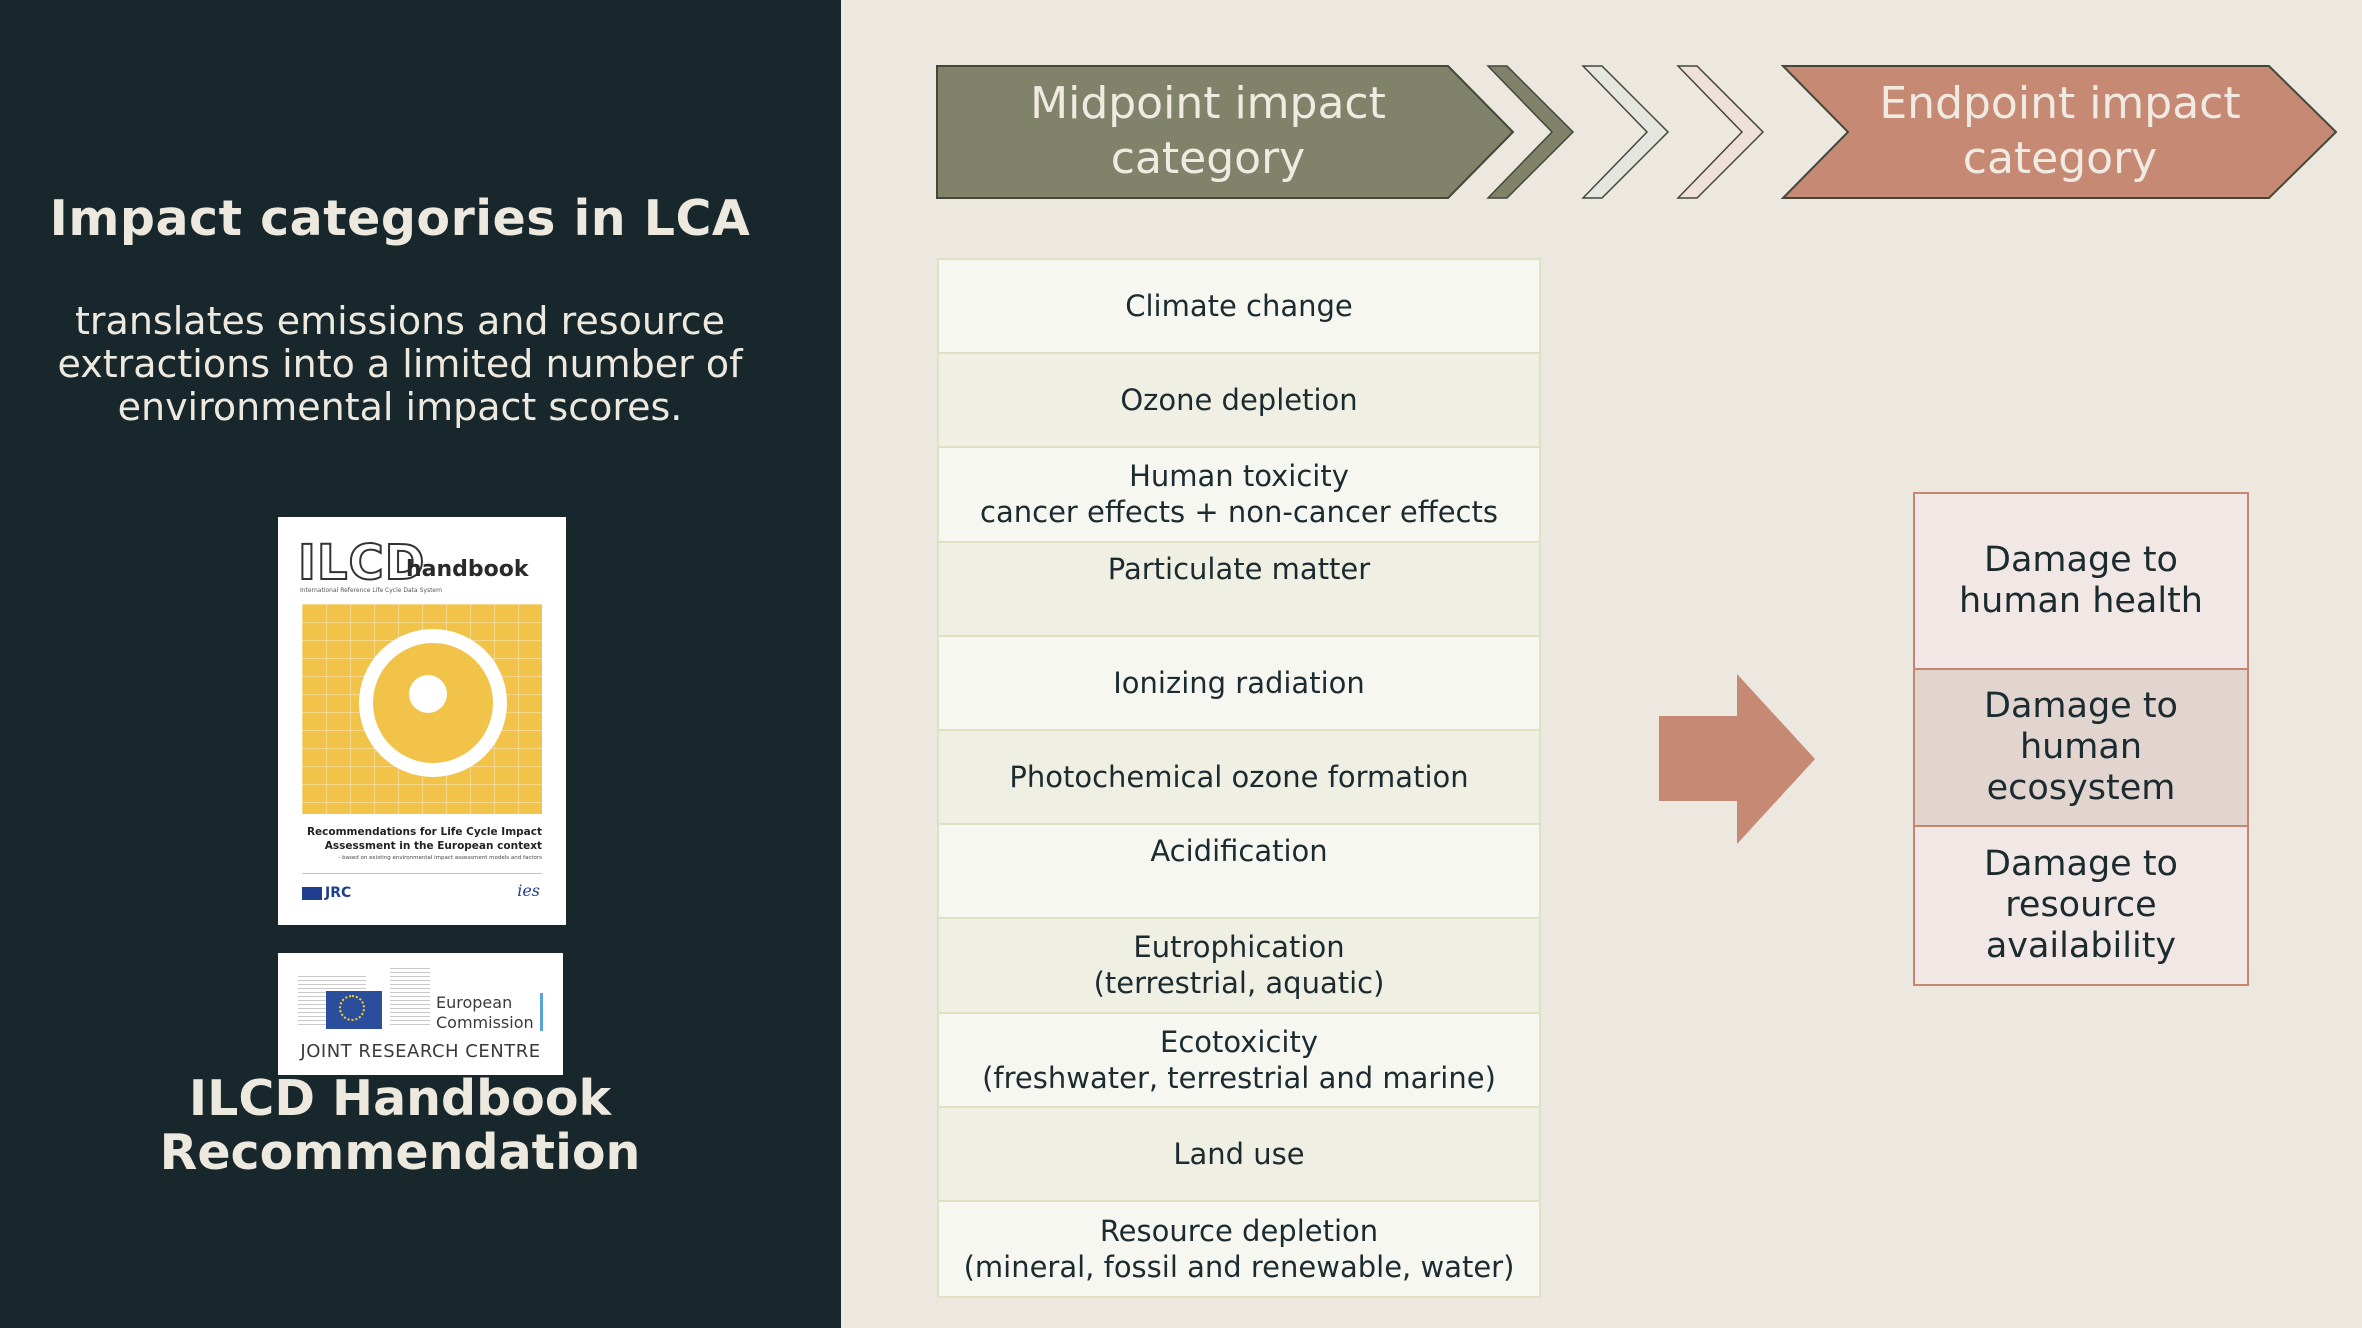 This screenshot has height=1328, width=2362. Describe the element at coordinates (400, 1125) in the screenshot. I see `ilcd-recommendation-title: ILCD Handbook Recommendation` at that location.